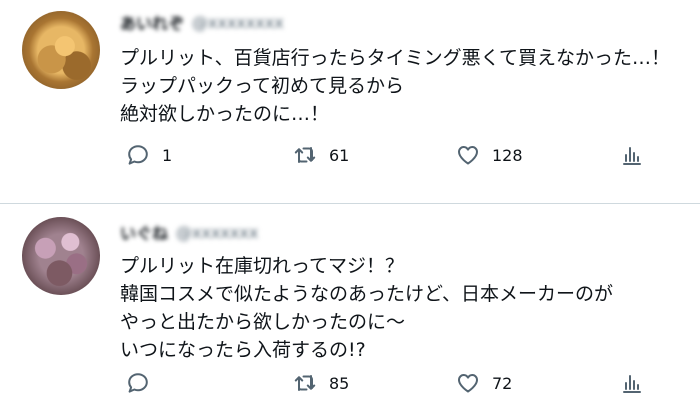  Describe the element at coordinates (263, 322) in the screenshot. I see `tweet-text-line: やっと出たから欲しかったのに〜` at that location.